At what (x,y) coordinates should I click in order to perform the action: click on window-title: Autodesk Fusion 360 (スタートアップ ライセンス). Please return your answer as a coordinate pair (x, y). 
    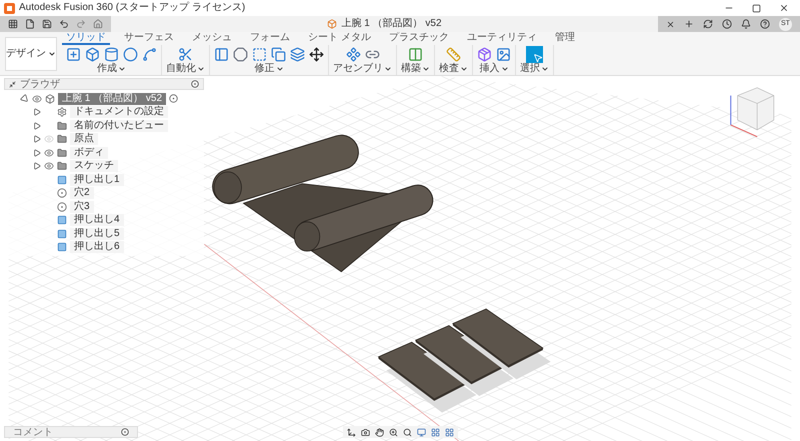
    Looking at the image, I should click on (132, 8).